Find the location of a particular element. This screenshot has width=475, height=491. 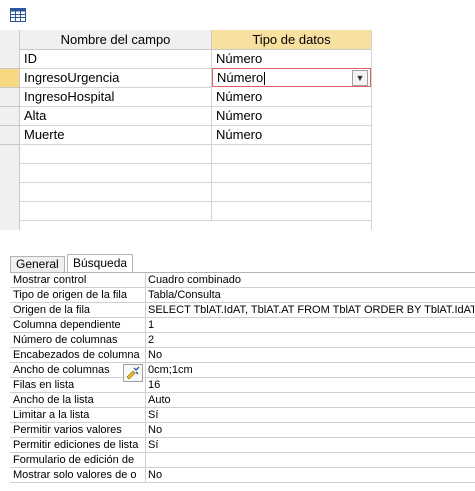

property-row: Limitar a la lista Sí is located at coordinates (242, 415).